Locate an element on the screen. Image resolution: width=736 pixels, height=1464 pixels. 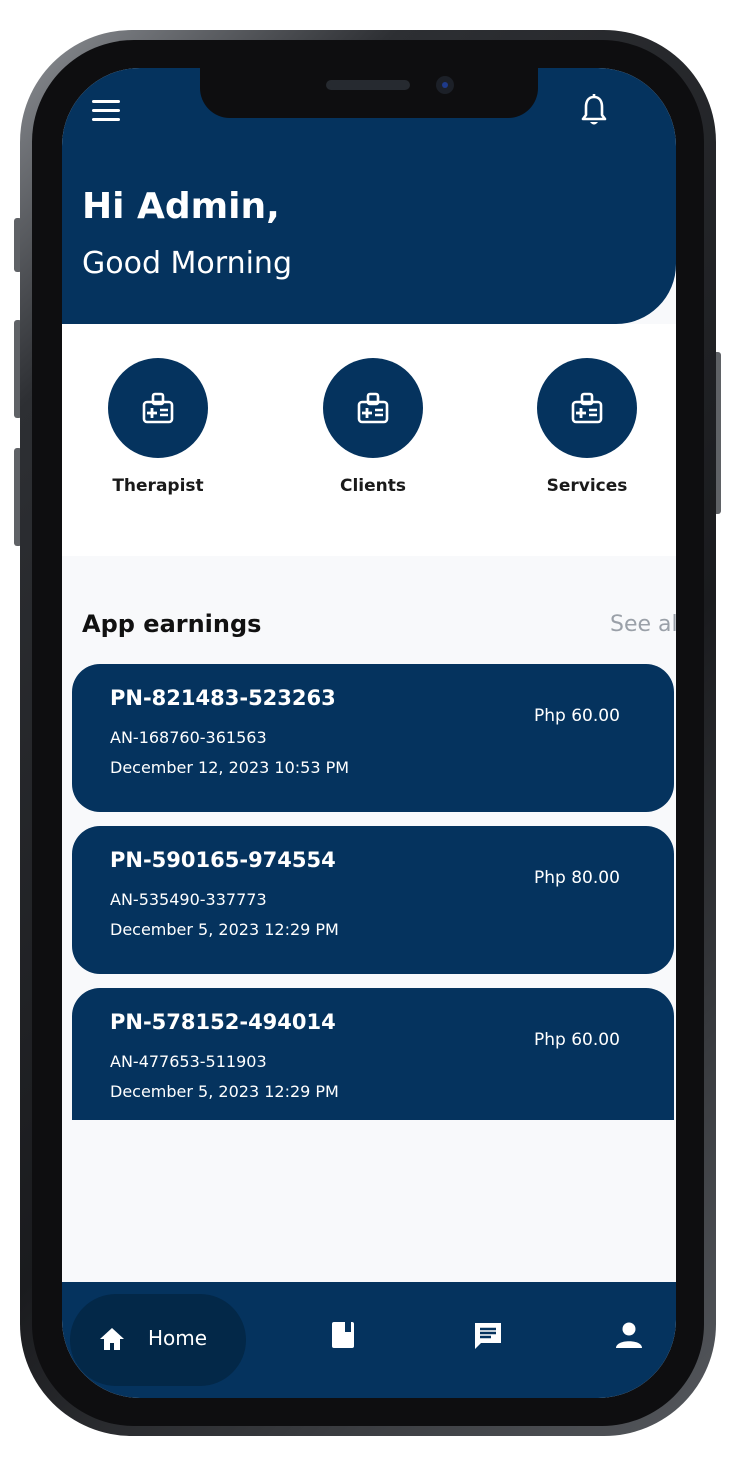
shortcut-therapist: Therapist is located at coordinates (158, 427).